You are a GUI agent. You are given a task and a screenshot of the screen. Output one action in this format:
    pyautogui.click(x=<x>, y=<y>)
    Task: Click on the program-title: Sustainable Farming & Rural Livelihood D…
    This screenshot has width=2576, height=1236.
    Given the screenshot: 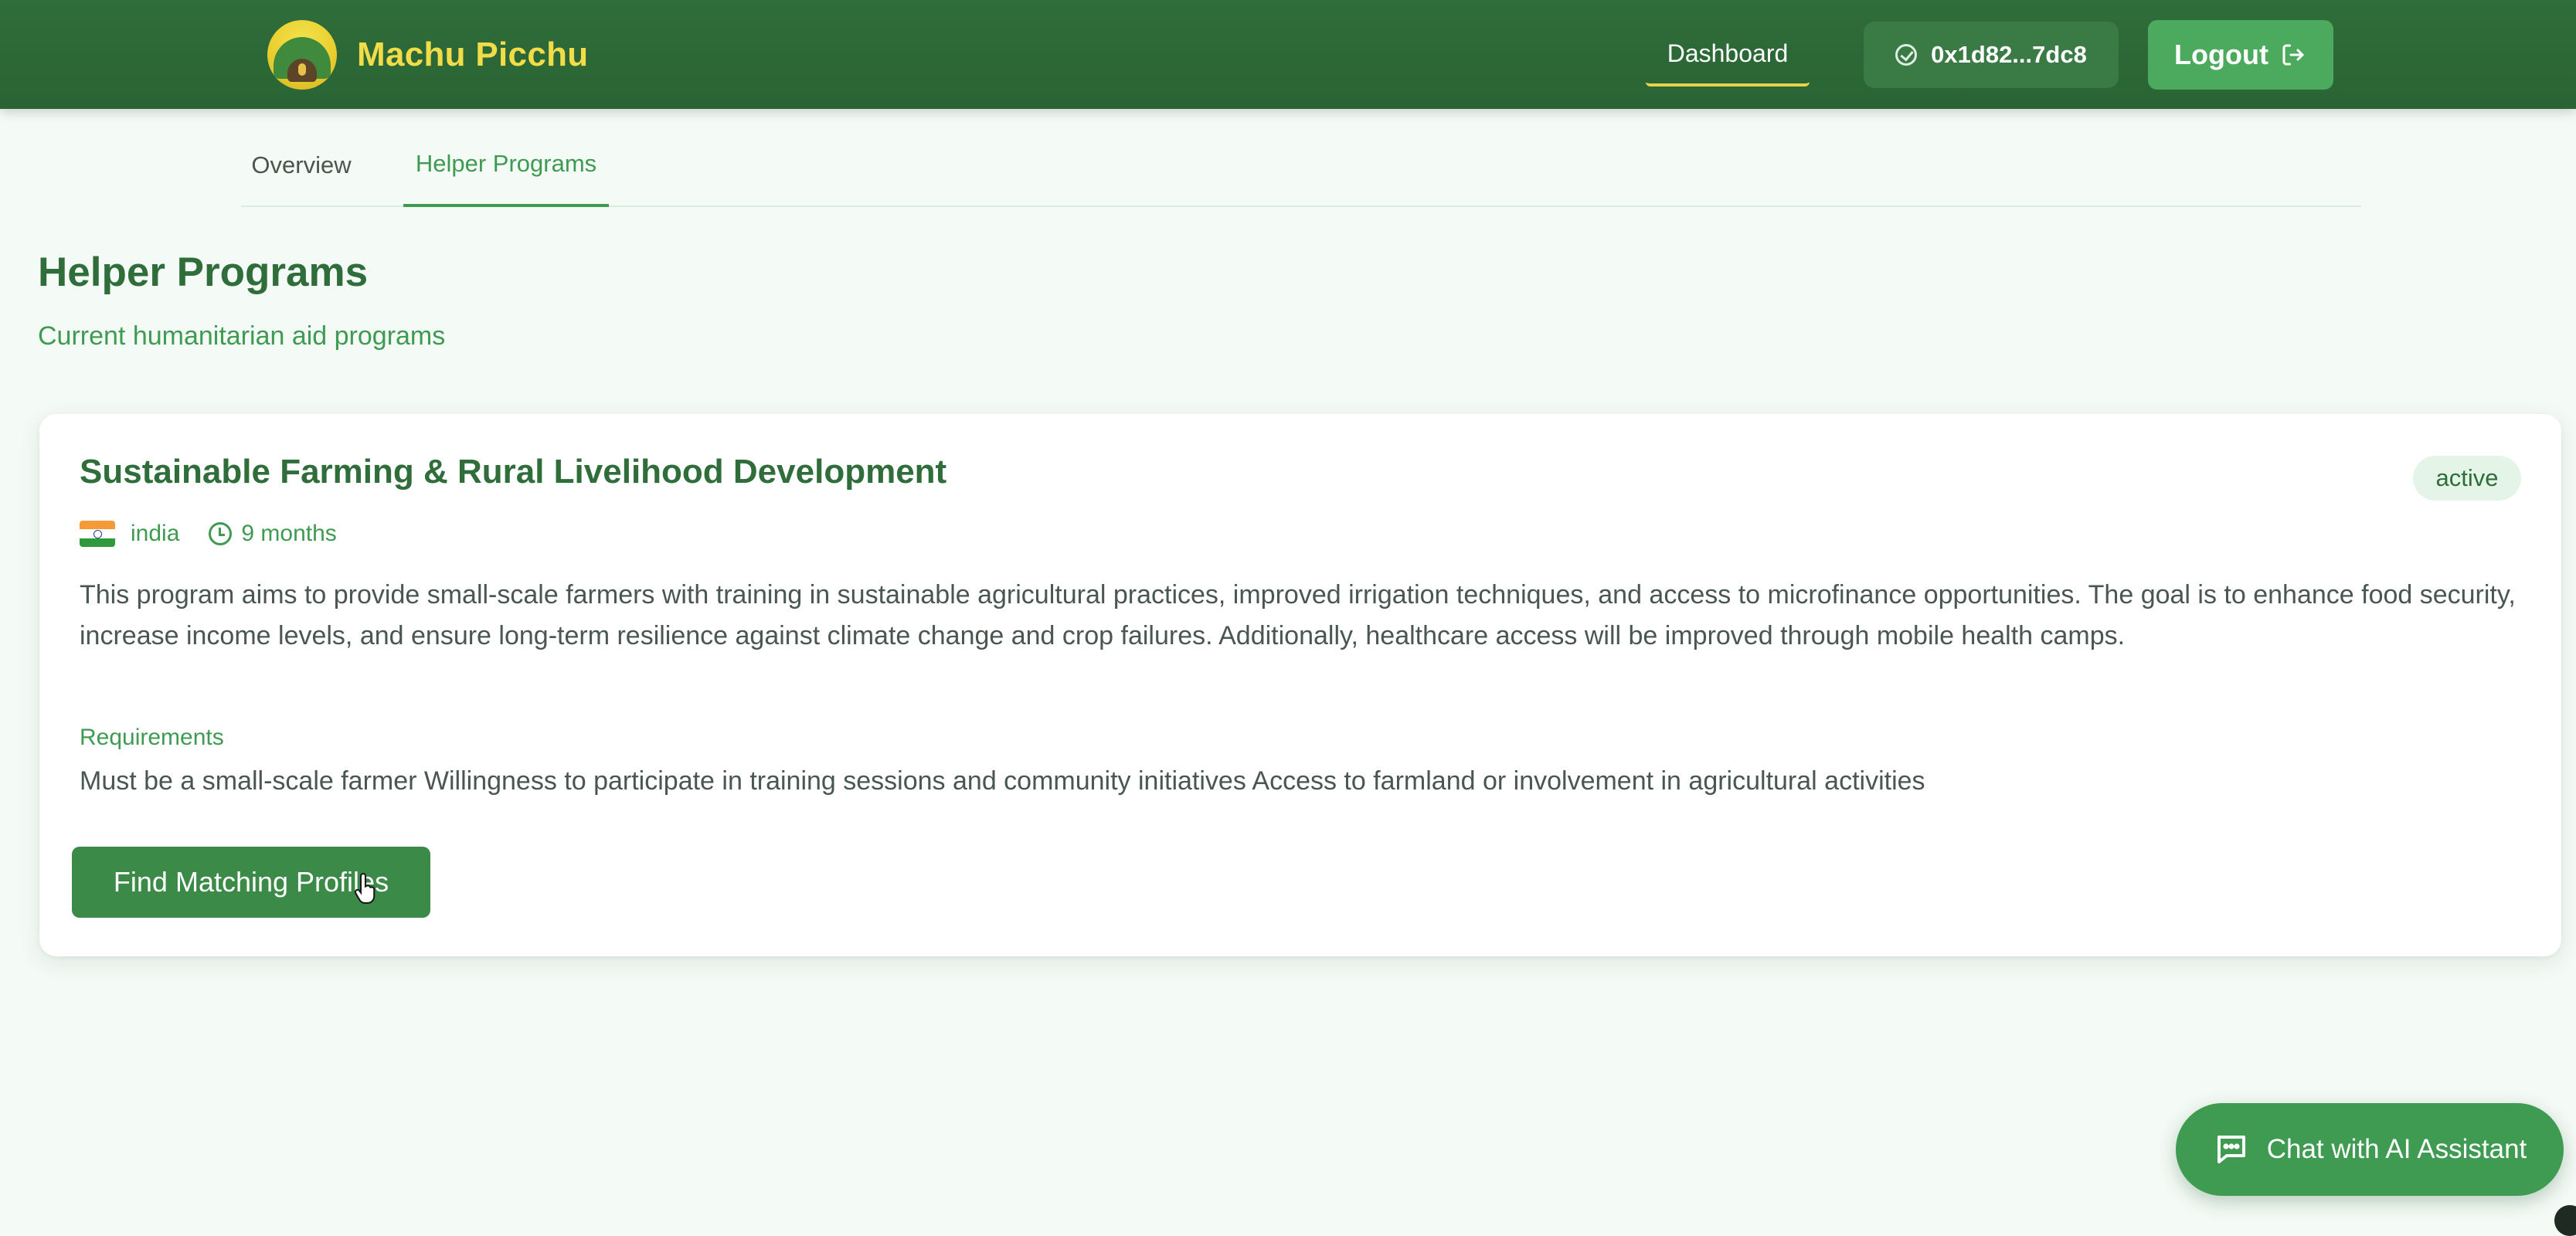 What is the action you would take?
    pyautogui.click(x=513, y=472)
    